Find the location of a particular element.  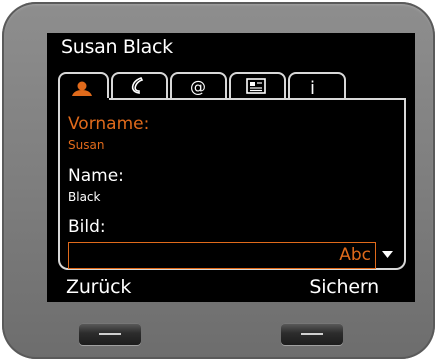

first-name-label: Vorname: is located at coordinates (109, 124).